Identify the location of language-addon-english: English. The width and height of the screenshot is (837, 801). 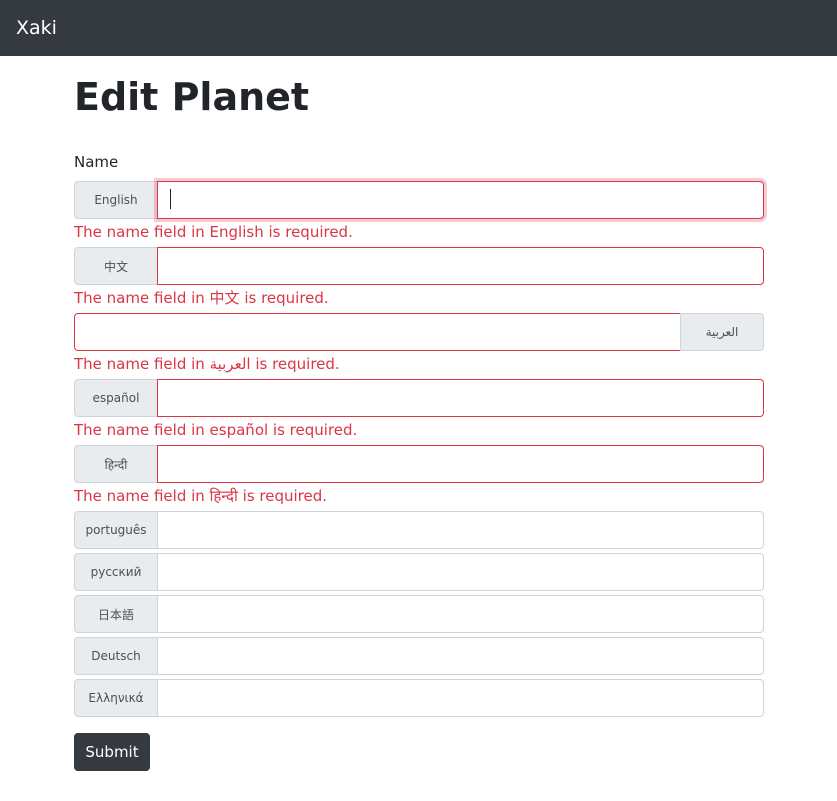
(116, 200).